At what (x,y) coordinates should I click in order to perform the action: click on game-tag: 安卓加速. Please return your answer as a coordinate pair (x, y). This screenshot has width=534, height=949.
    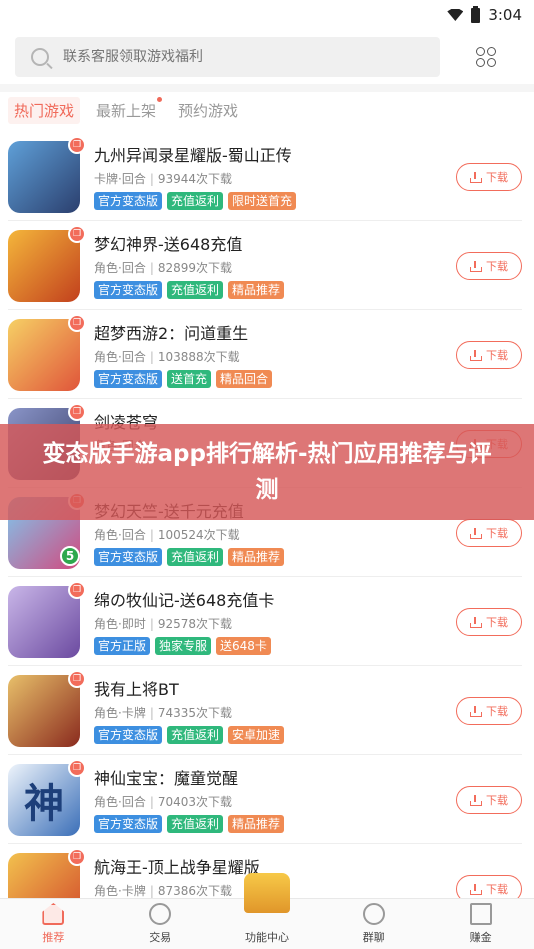
    Looking at the image, I should click on (256, 735).